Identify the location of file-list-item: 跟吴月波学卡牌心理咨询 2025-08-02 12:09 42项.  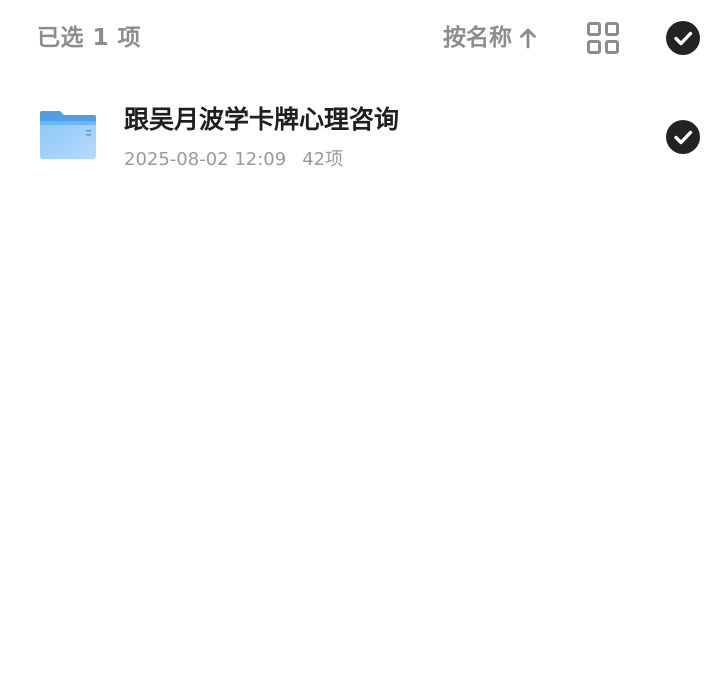
(357, 139).